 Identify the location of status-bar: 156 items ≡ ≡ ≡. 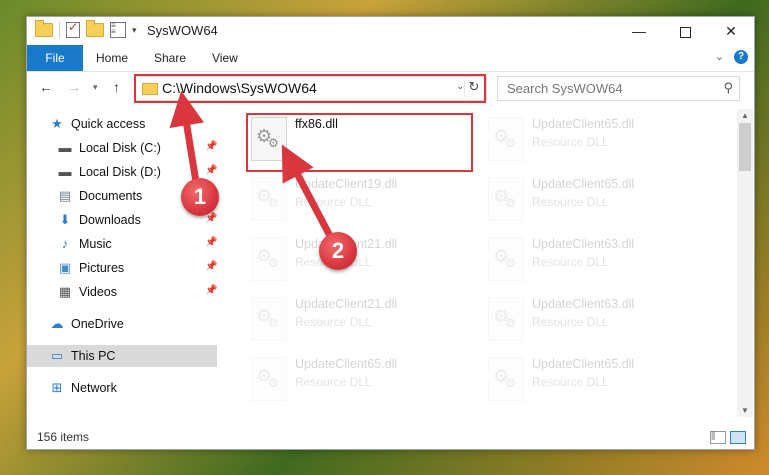
(390, 437).